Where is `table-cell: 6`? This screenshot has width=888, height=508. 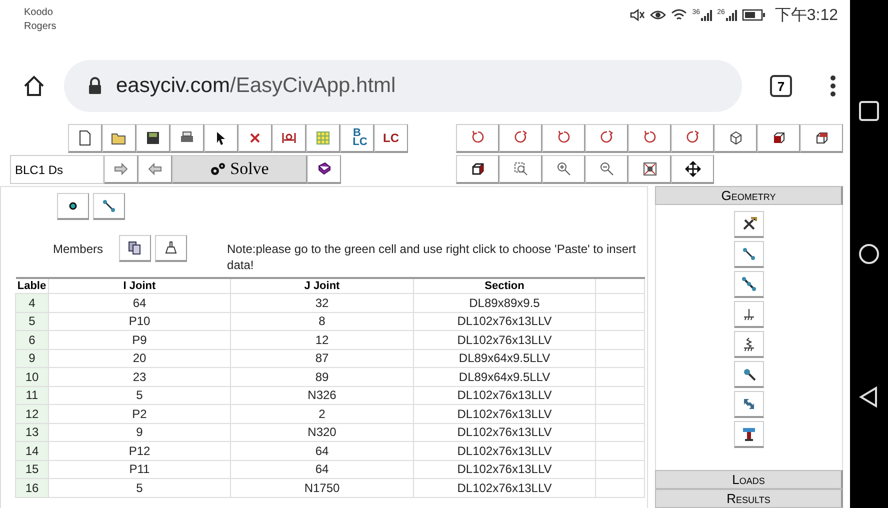
table-cell: 6 is located at coordinates (32, 339).